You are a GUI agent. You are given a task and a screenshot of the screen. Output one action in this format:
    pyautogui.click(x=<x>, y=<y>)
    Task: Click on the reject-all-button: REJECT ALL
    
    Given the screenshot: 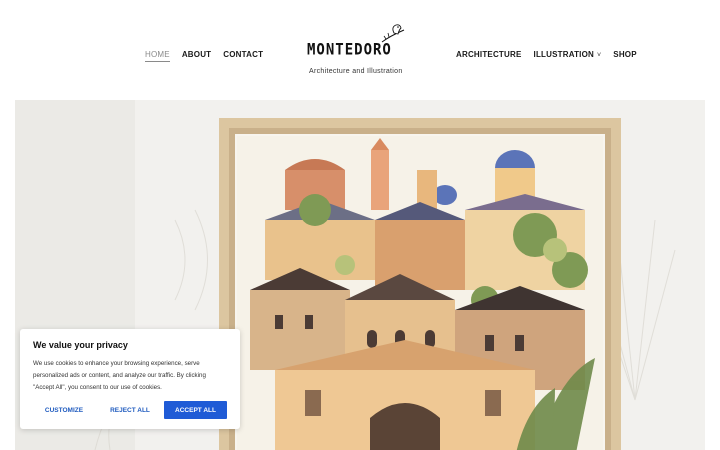 What is the action you would take?
    pyautogui.click(x=130, y=410)
    